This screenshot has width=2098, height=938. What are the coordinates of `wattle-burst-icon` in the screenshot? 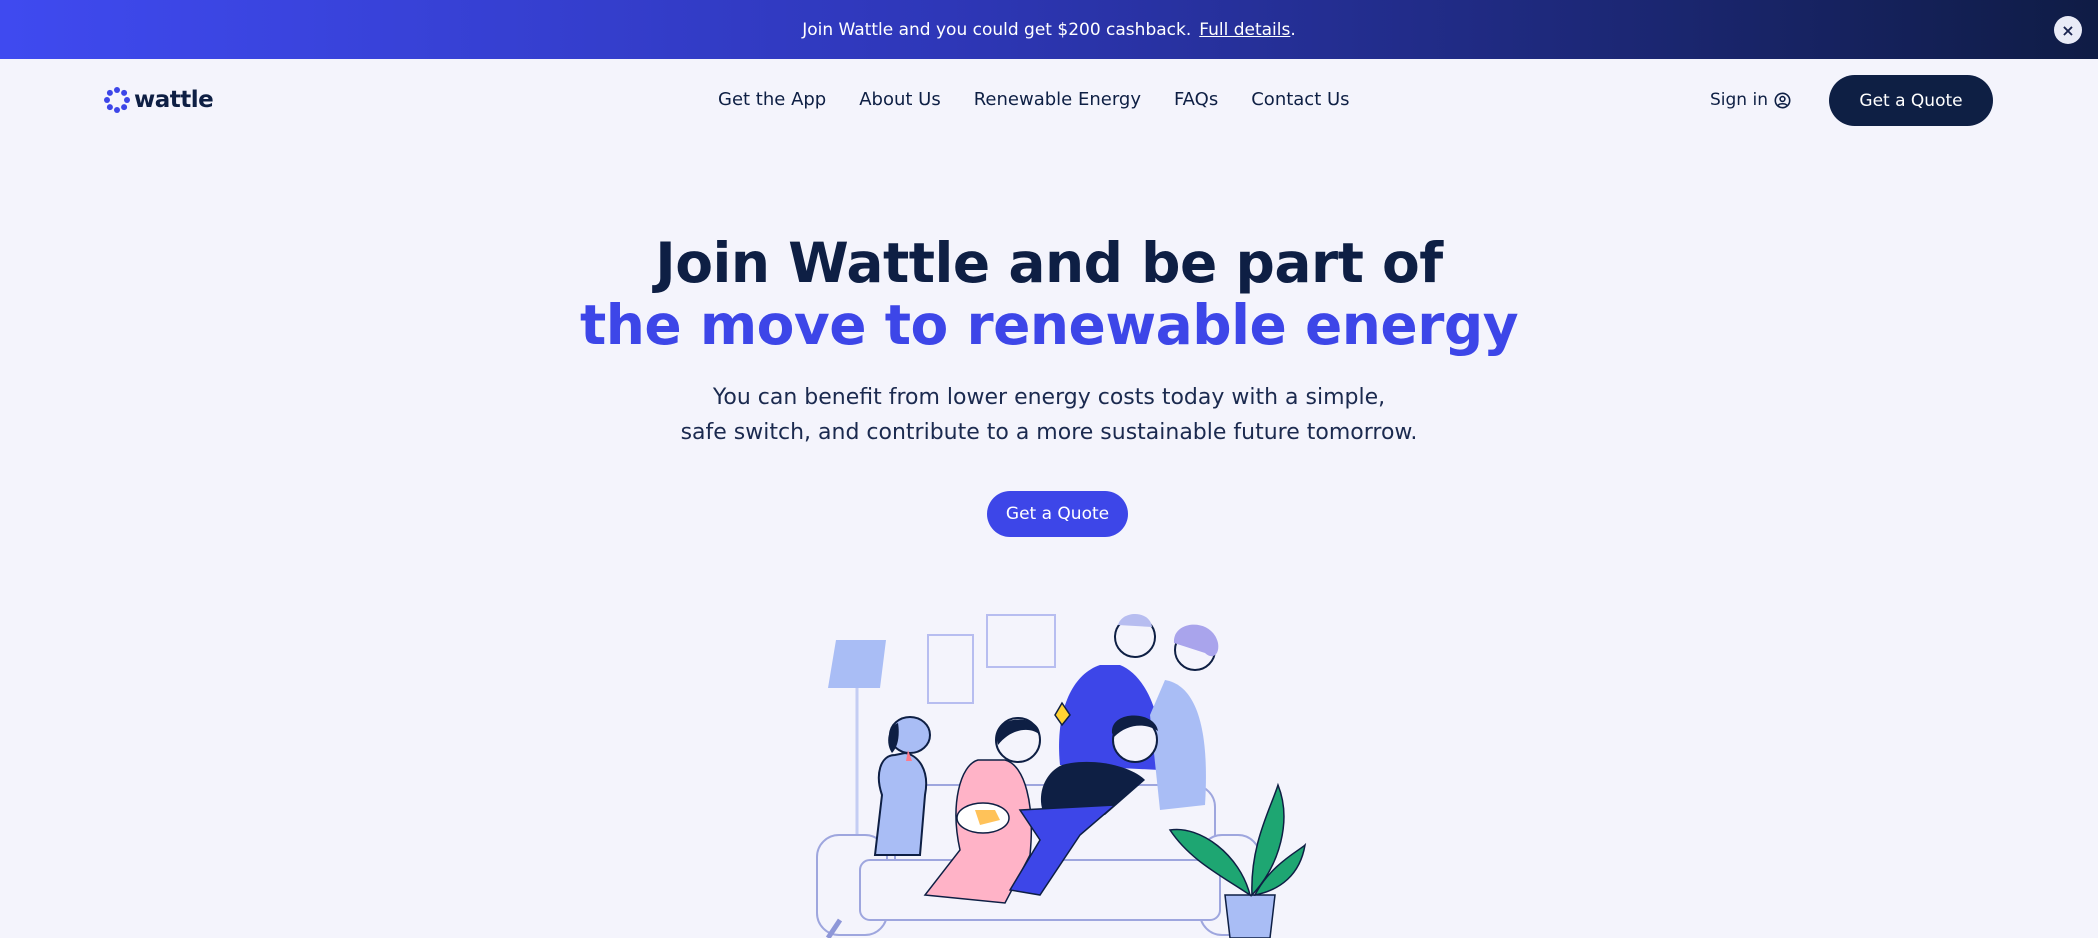 It's located at (117, 100).